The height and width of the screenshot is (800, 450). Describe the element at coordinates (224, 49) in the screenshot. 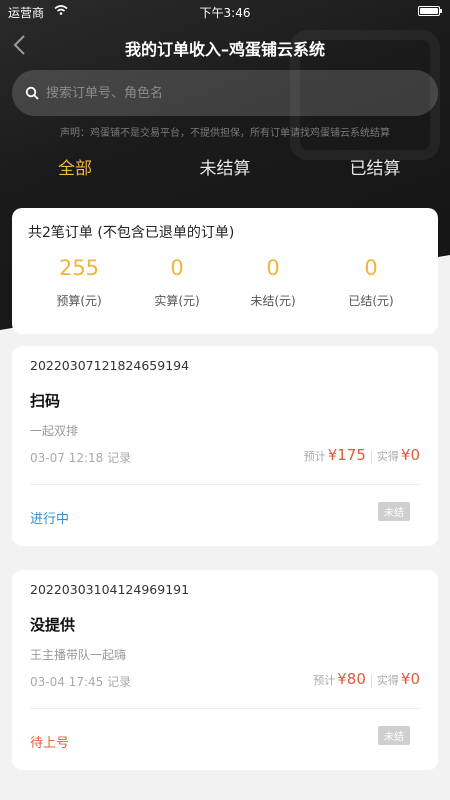

I see `page-title: 我的订单收入–鸡蛋铺云系统` at that location.